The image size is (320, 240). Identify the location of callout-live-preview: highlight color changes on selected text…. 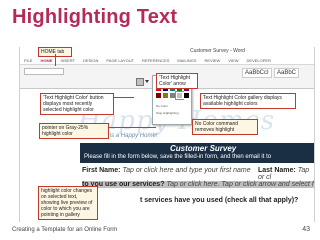
(68, 203).